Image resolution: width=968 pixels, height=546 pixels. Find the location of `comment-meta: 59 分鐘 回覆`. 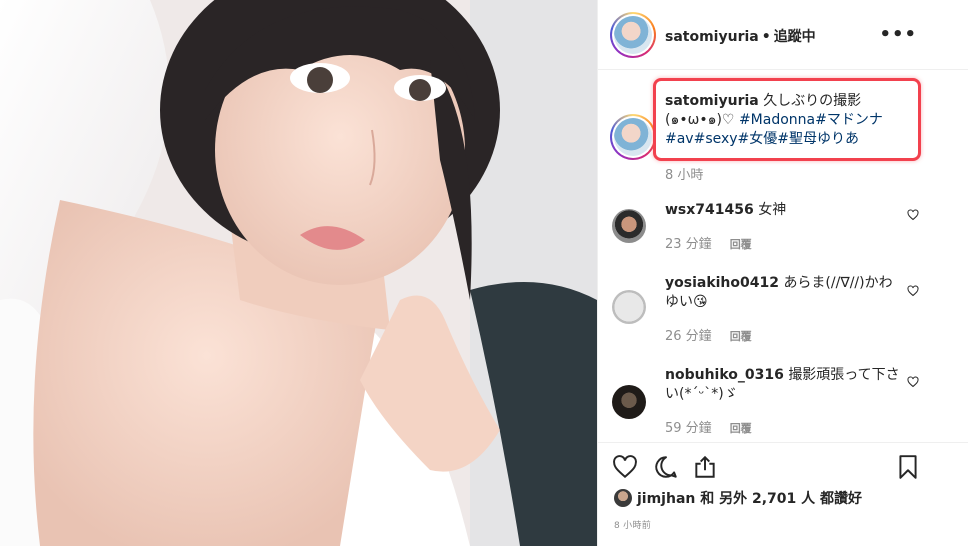

comment-meta: 59 分鐘 回覆 is located at coordinates (708, 426).